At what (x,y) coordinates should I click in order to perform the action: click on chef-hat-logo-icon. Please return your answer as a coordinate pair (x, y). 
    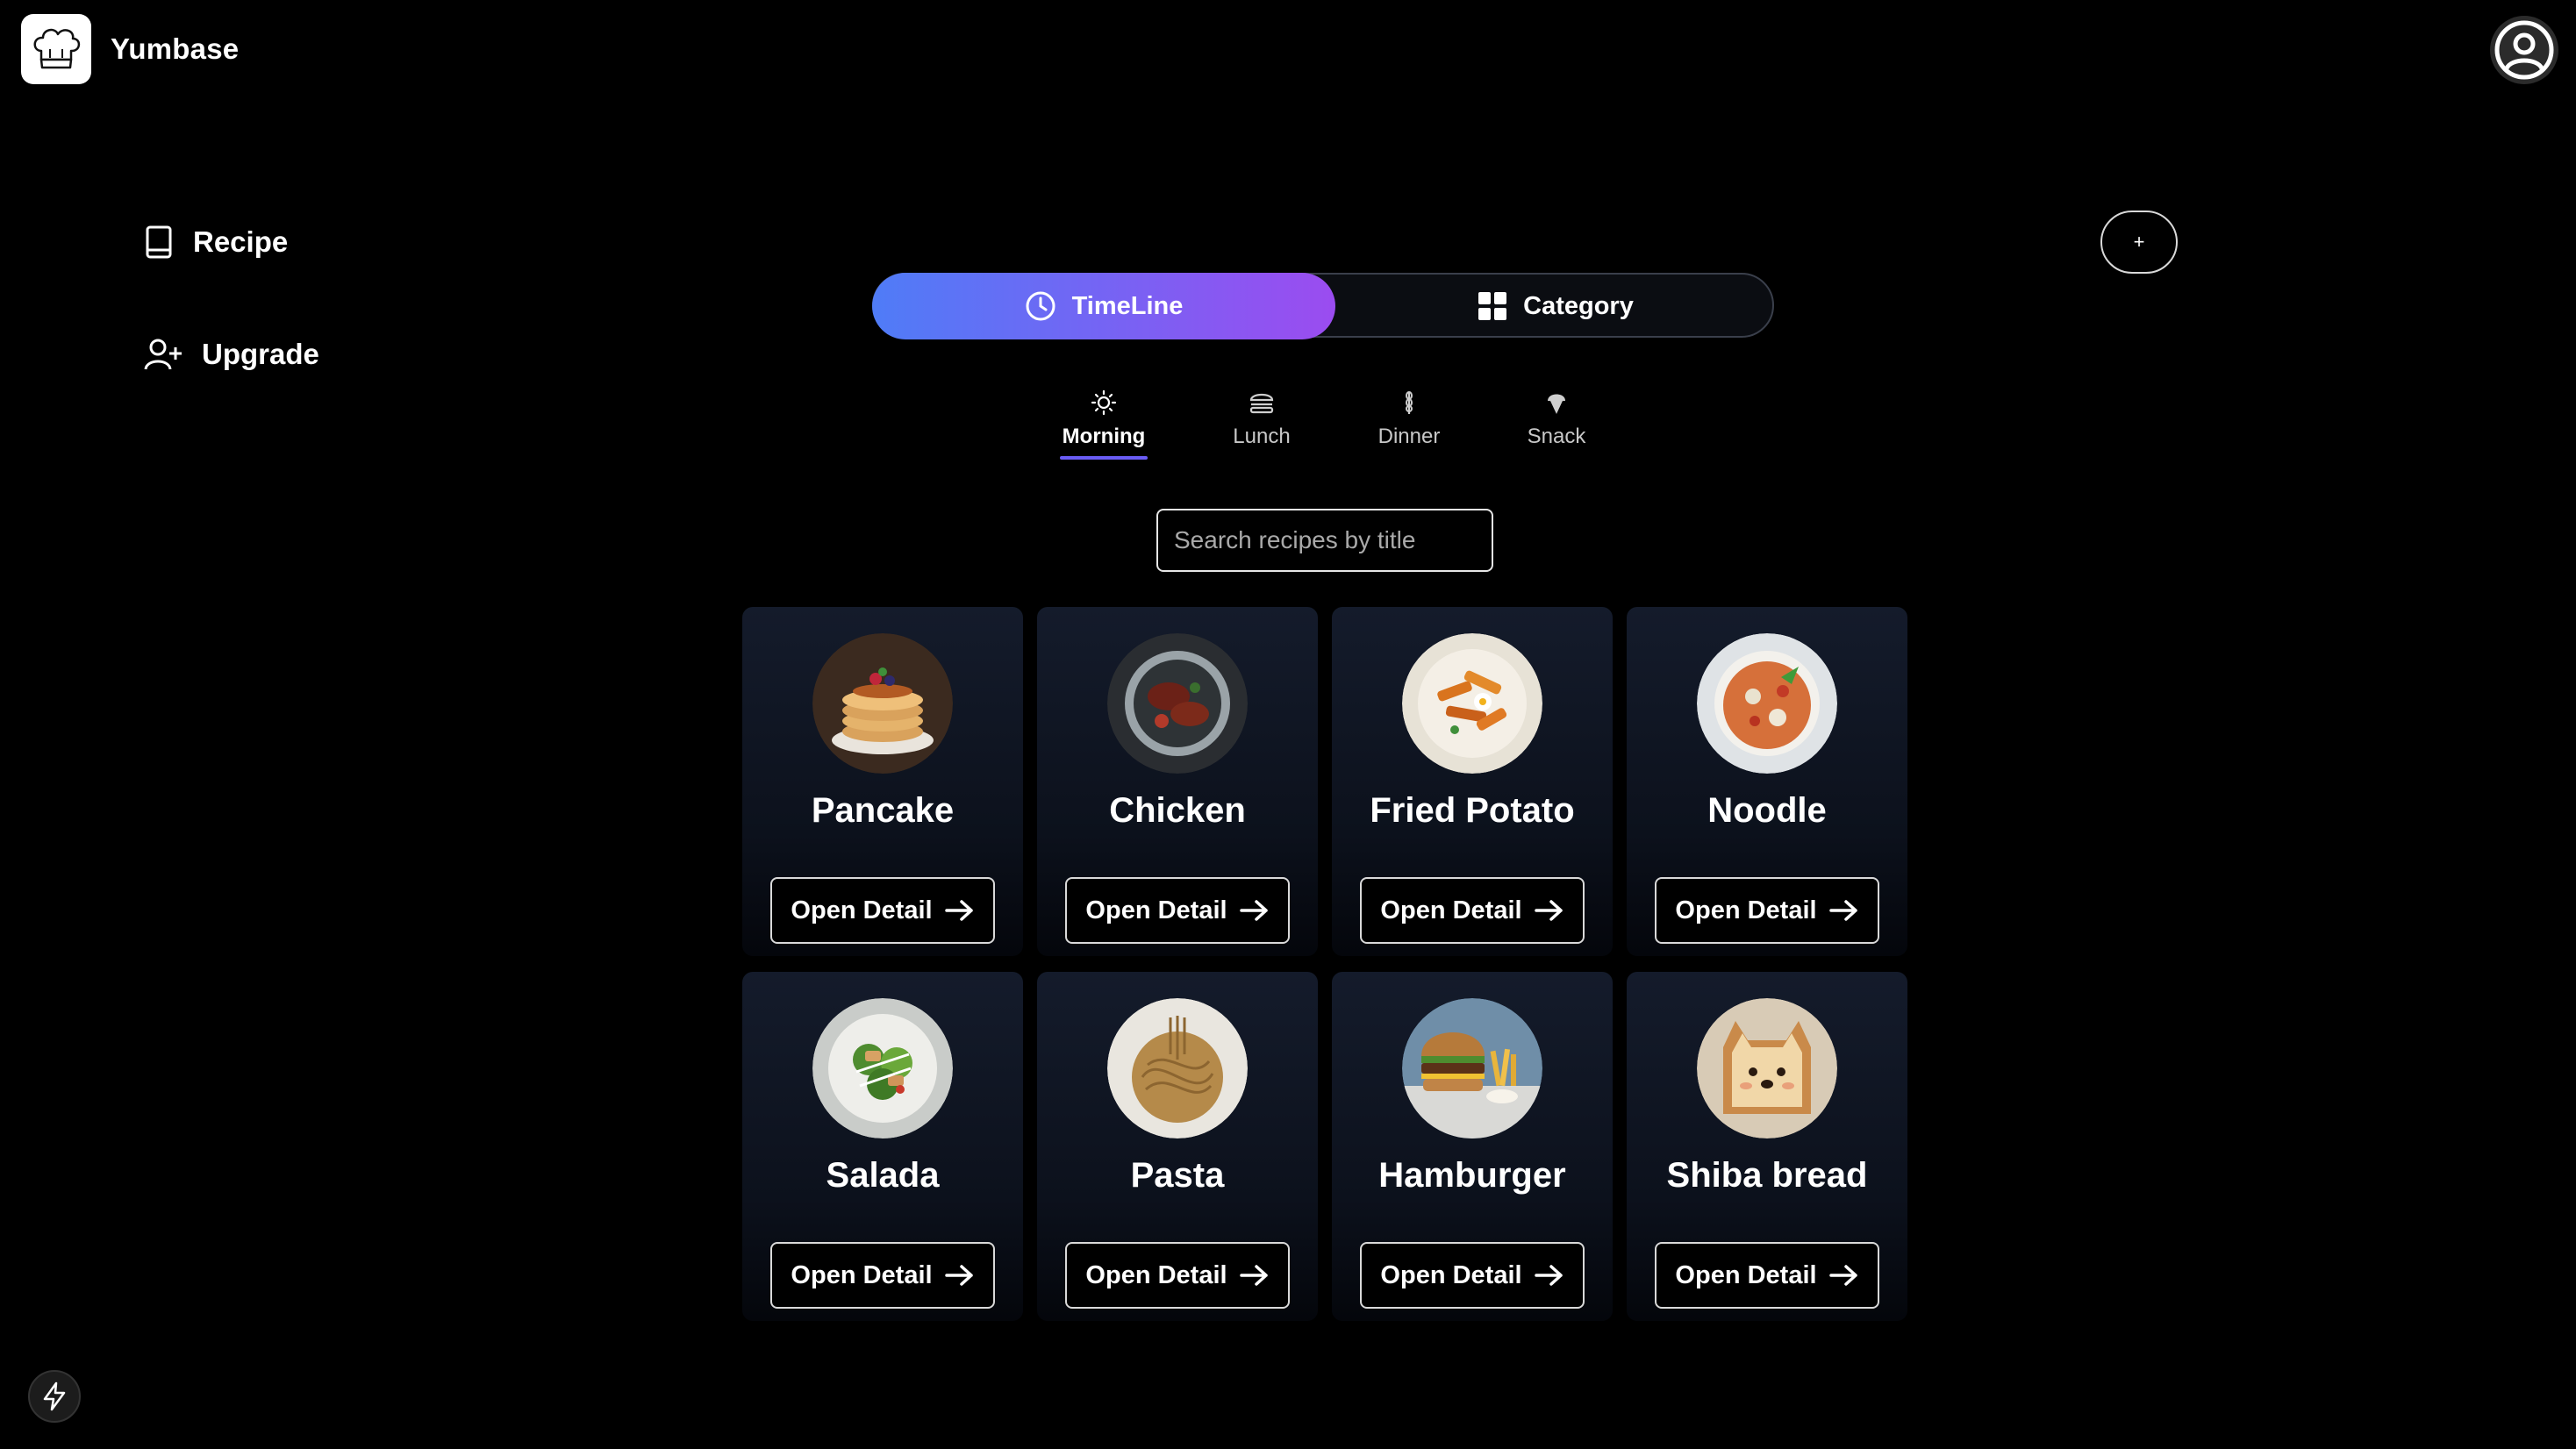
    Looking at the image, I should click on (56, 49).